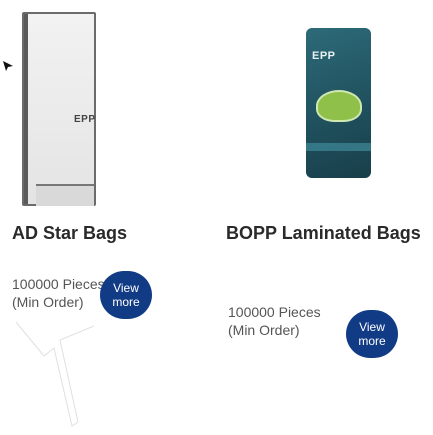  What do you see at coordinates (55, 375) in the screenshot?
I see `cursor-overlay-shape` at bounding box center [55, 375].